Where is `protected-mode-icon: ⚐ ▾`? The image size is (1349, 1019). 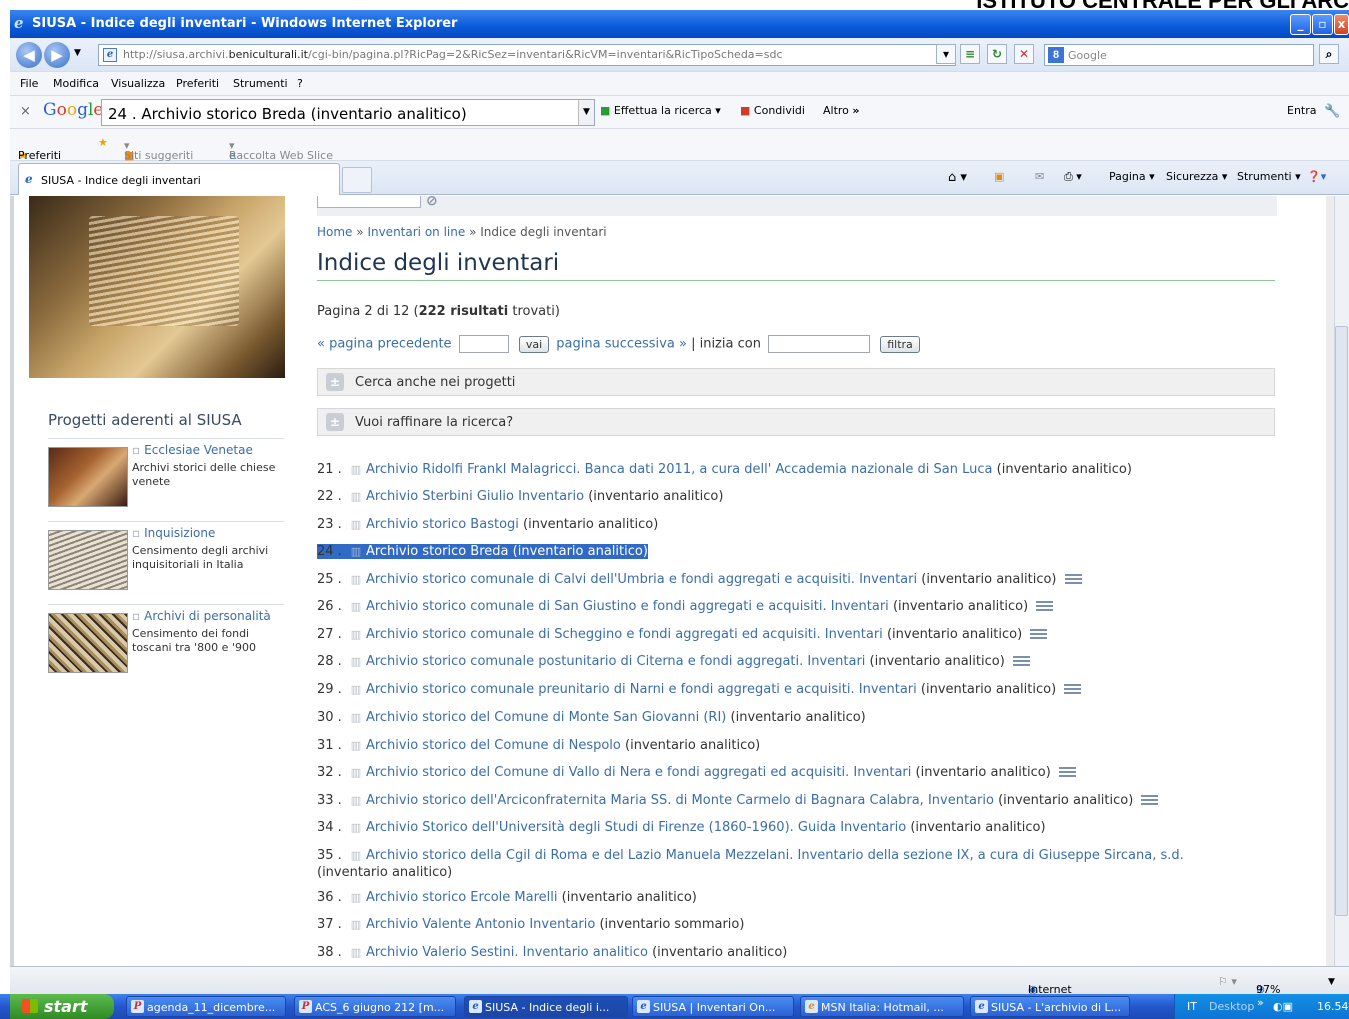 protected-mode-icon: ⚐ ▾ is located at coordinates (1227, 981).